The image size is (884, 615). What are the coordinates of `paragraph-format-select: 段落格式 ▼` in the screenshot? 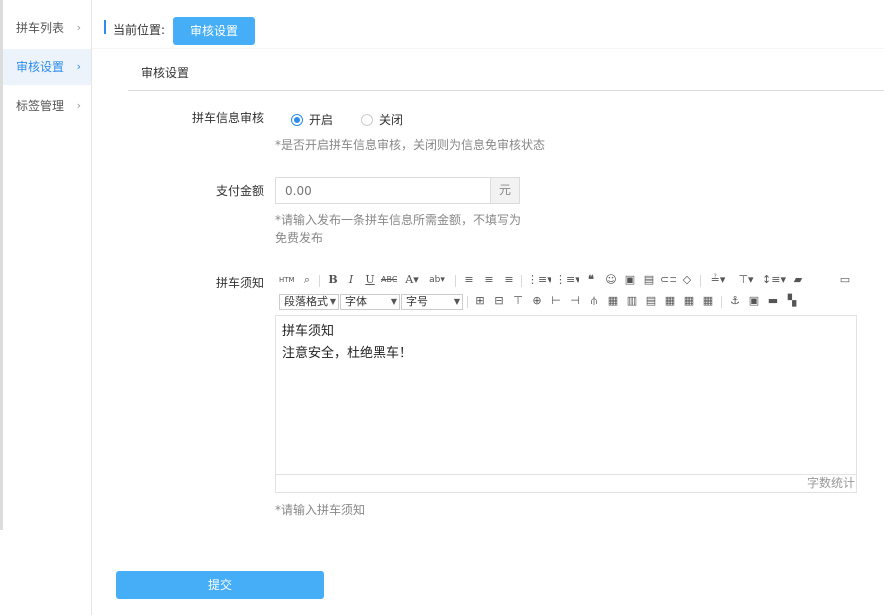 It's located at (309, 302).